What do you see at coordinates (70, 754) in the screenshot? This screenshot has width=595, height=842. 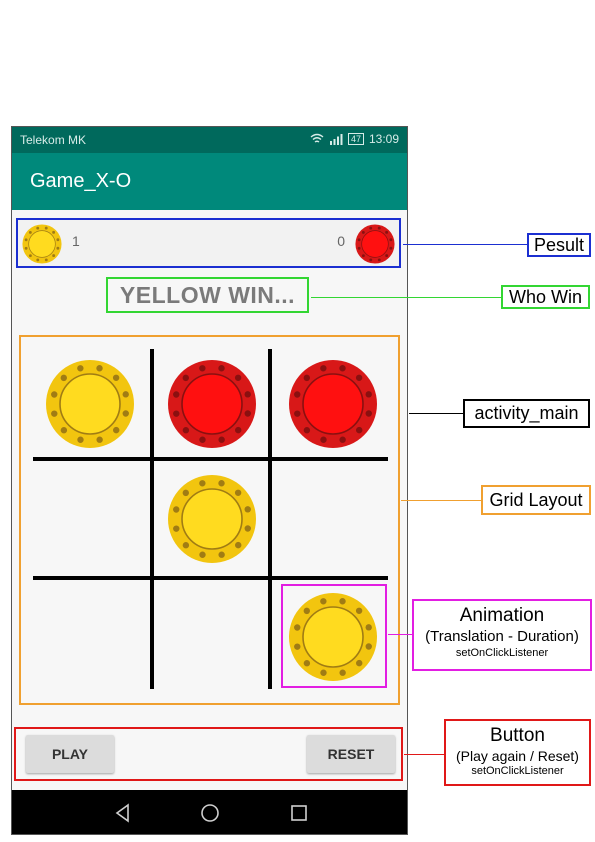 I see `play-button: PLAY` at bounding box center [70, 754].